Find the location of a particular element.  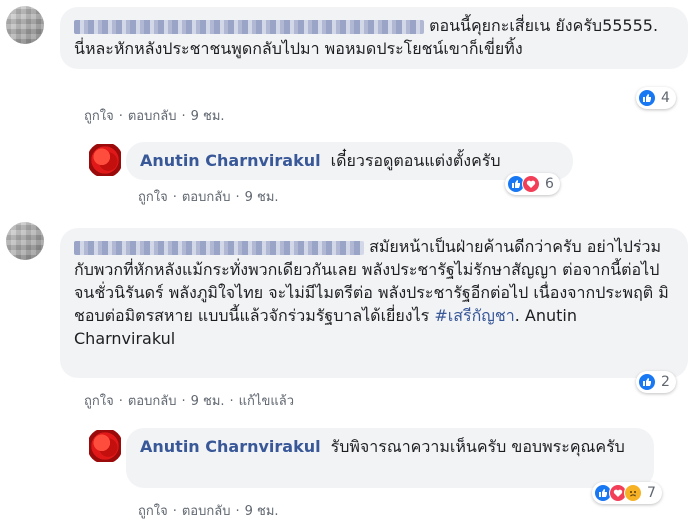

comment-actions: ถูกใจ · ตอบกลับ · 9 ชม. is located at coordinates (154, 116).